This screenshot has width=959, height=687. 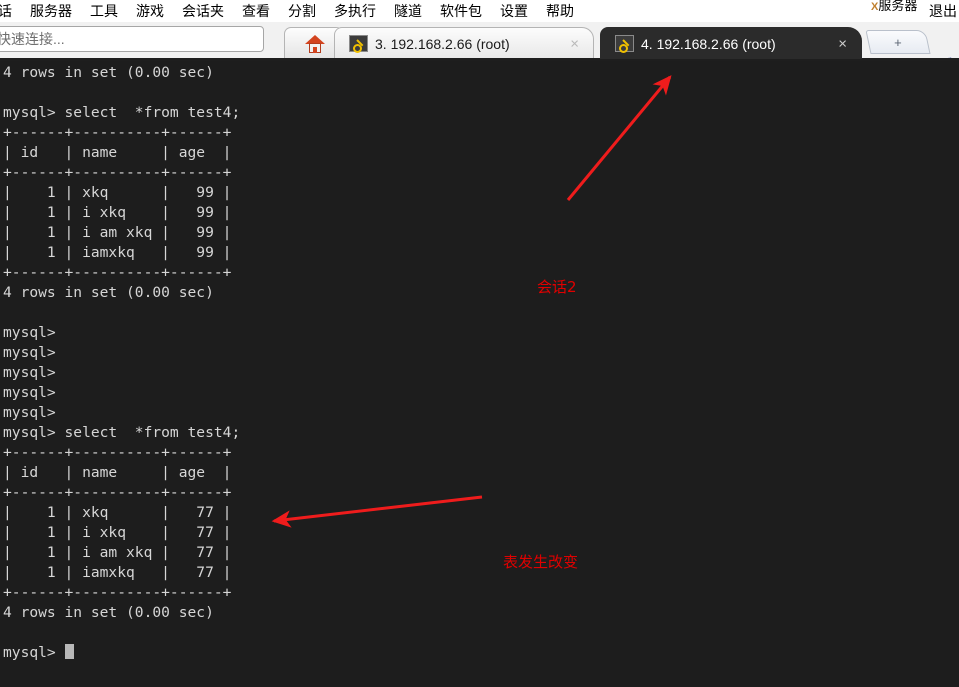 I want to click on server-label-group: X服务器, so click(x=895, y=6).